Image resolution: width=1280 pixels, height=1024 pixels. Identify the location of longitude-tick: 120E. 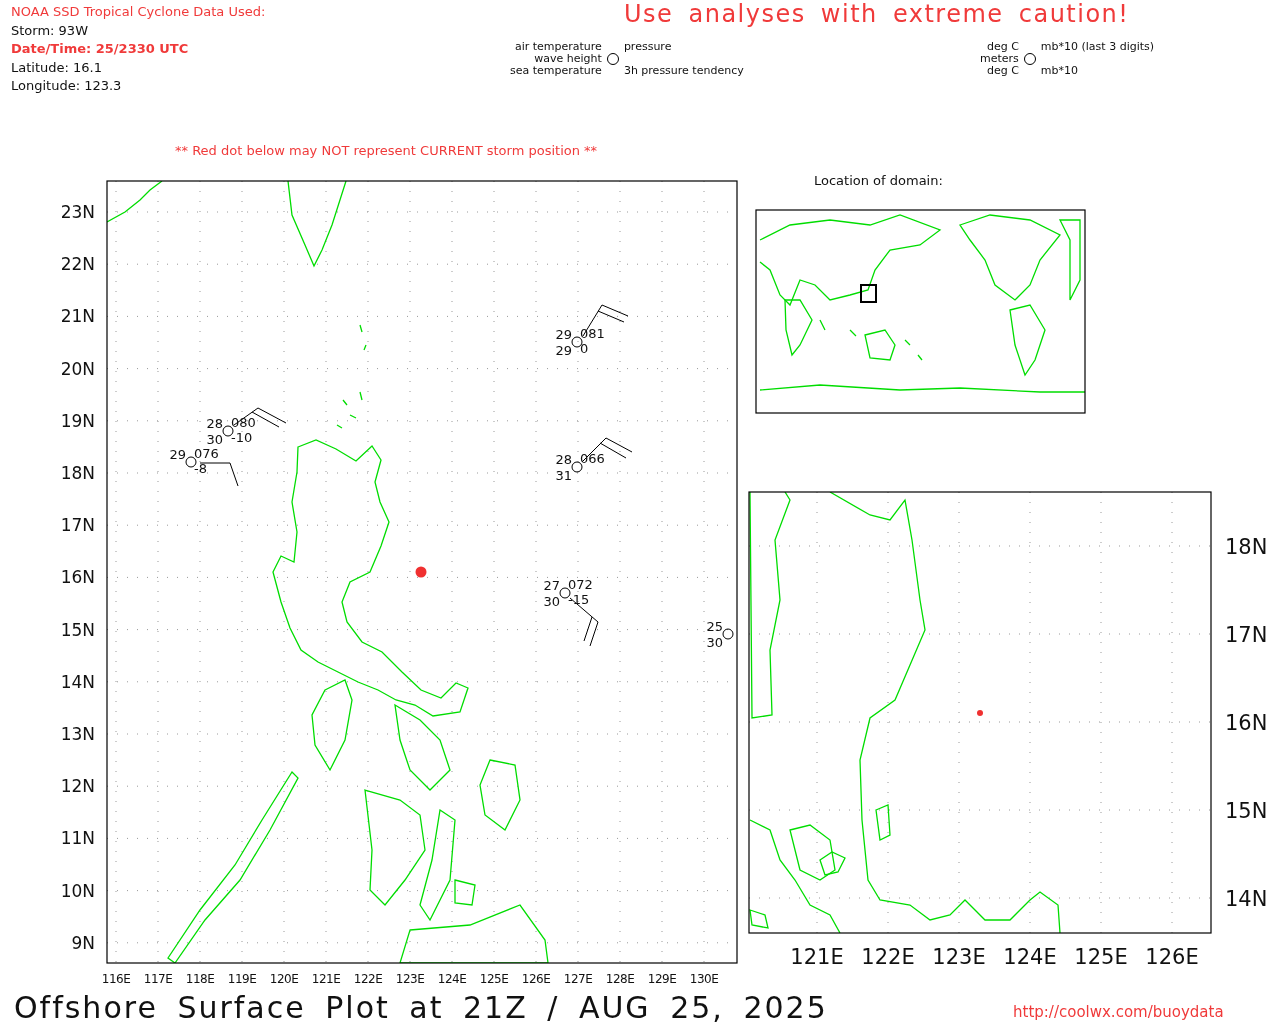
(284, 979).